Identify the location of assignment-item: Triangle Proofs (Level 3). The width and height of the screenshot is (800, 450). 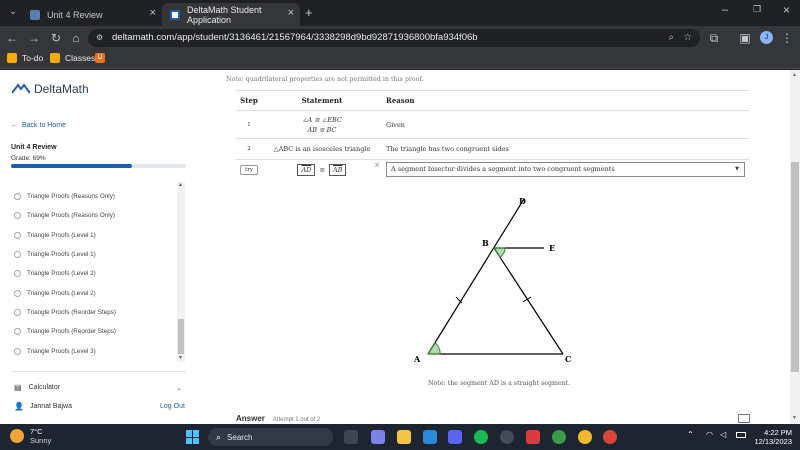
(55, 351).